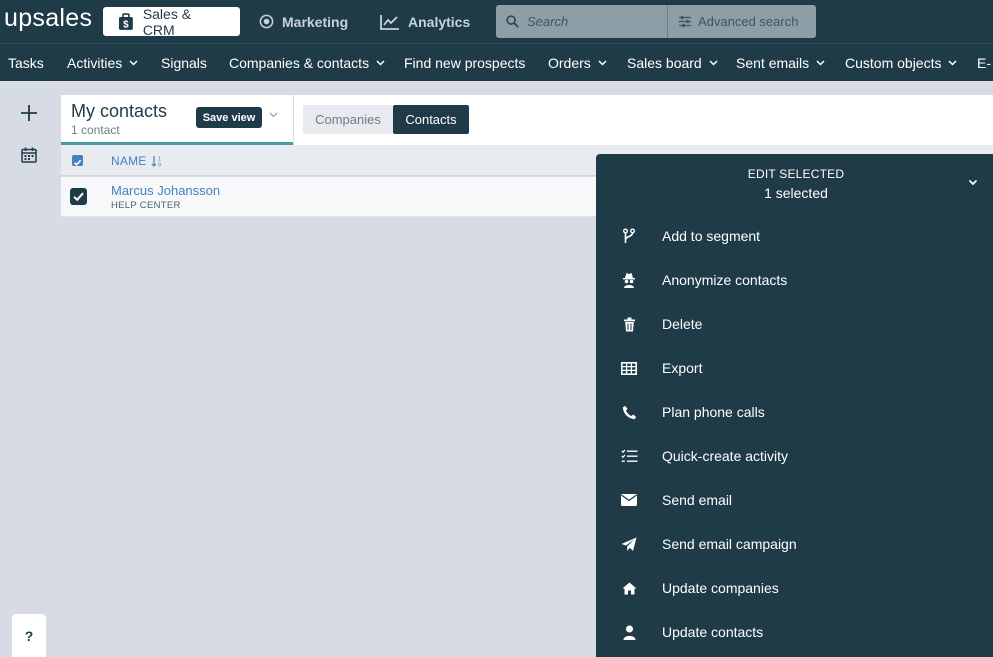 The height and width of the screenshot is (657, 993). I want to click on action-send-email-campaign: Send email campaign, so click(794, 544).